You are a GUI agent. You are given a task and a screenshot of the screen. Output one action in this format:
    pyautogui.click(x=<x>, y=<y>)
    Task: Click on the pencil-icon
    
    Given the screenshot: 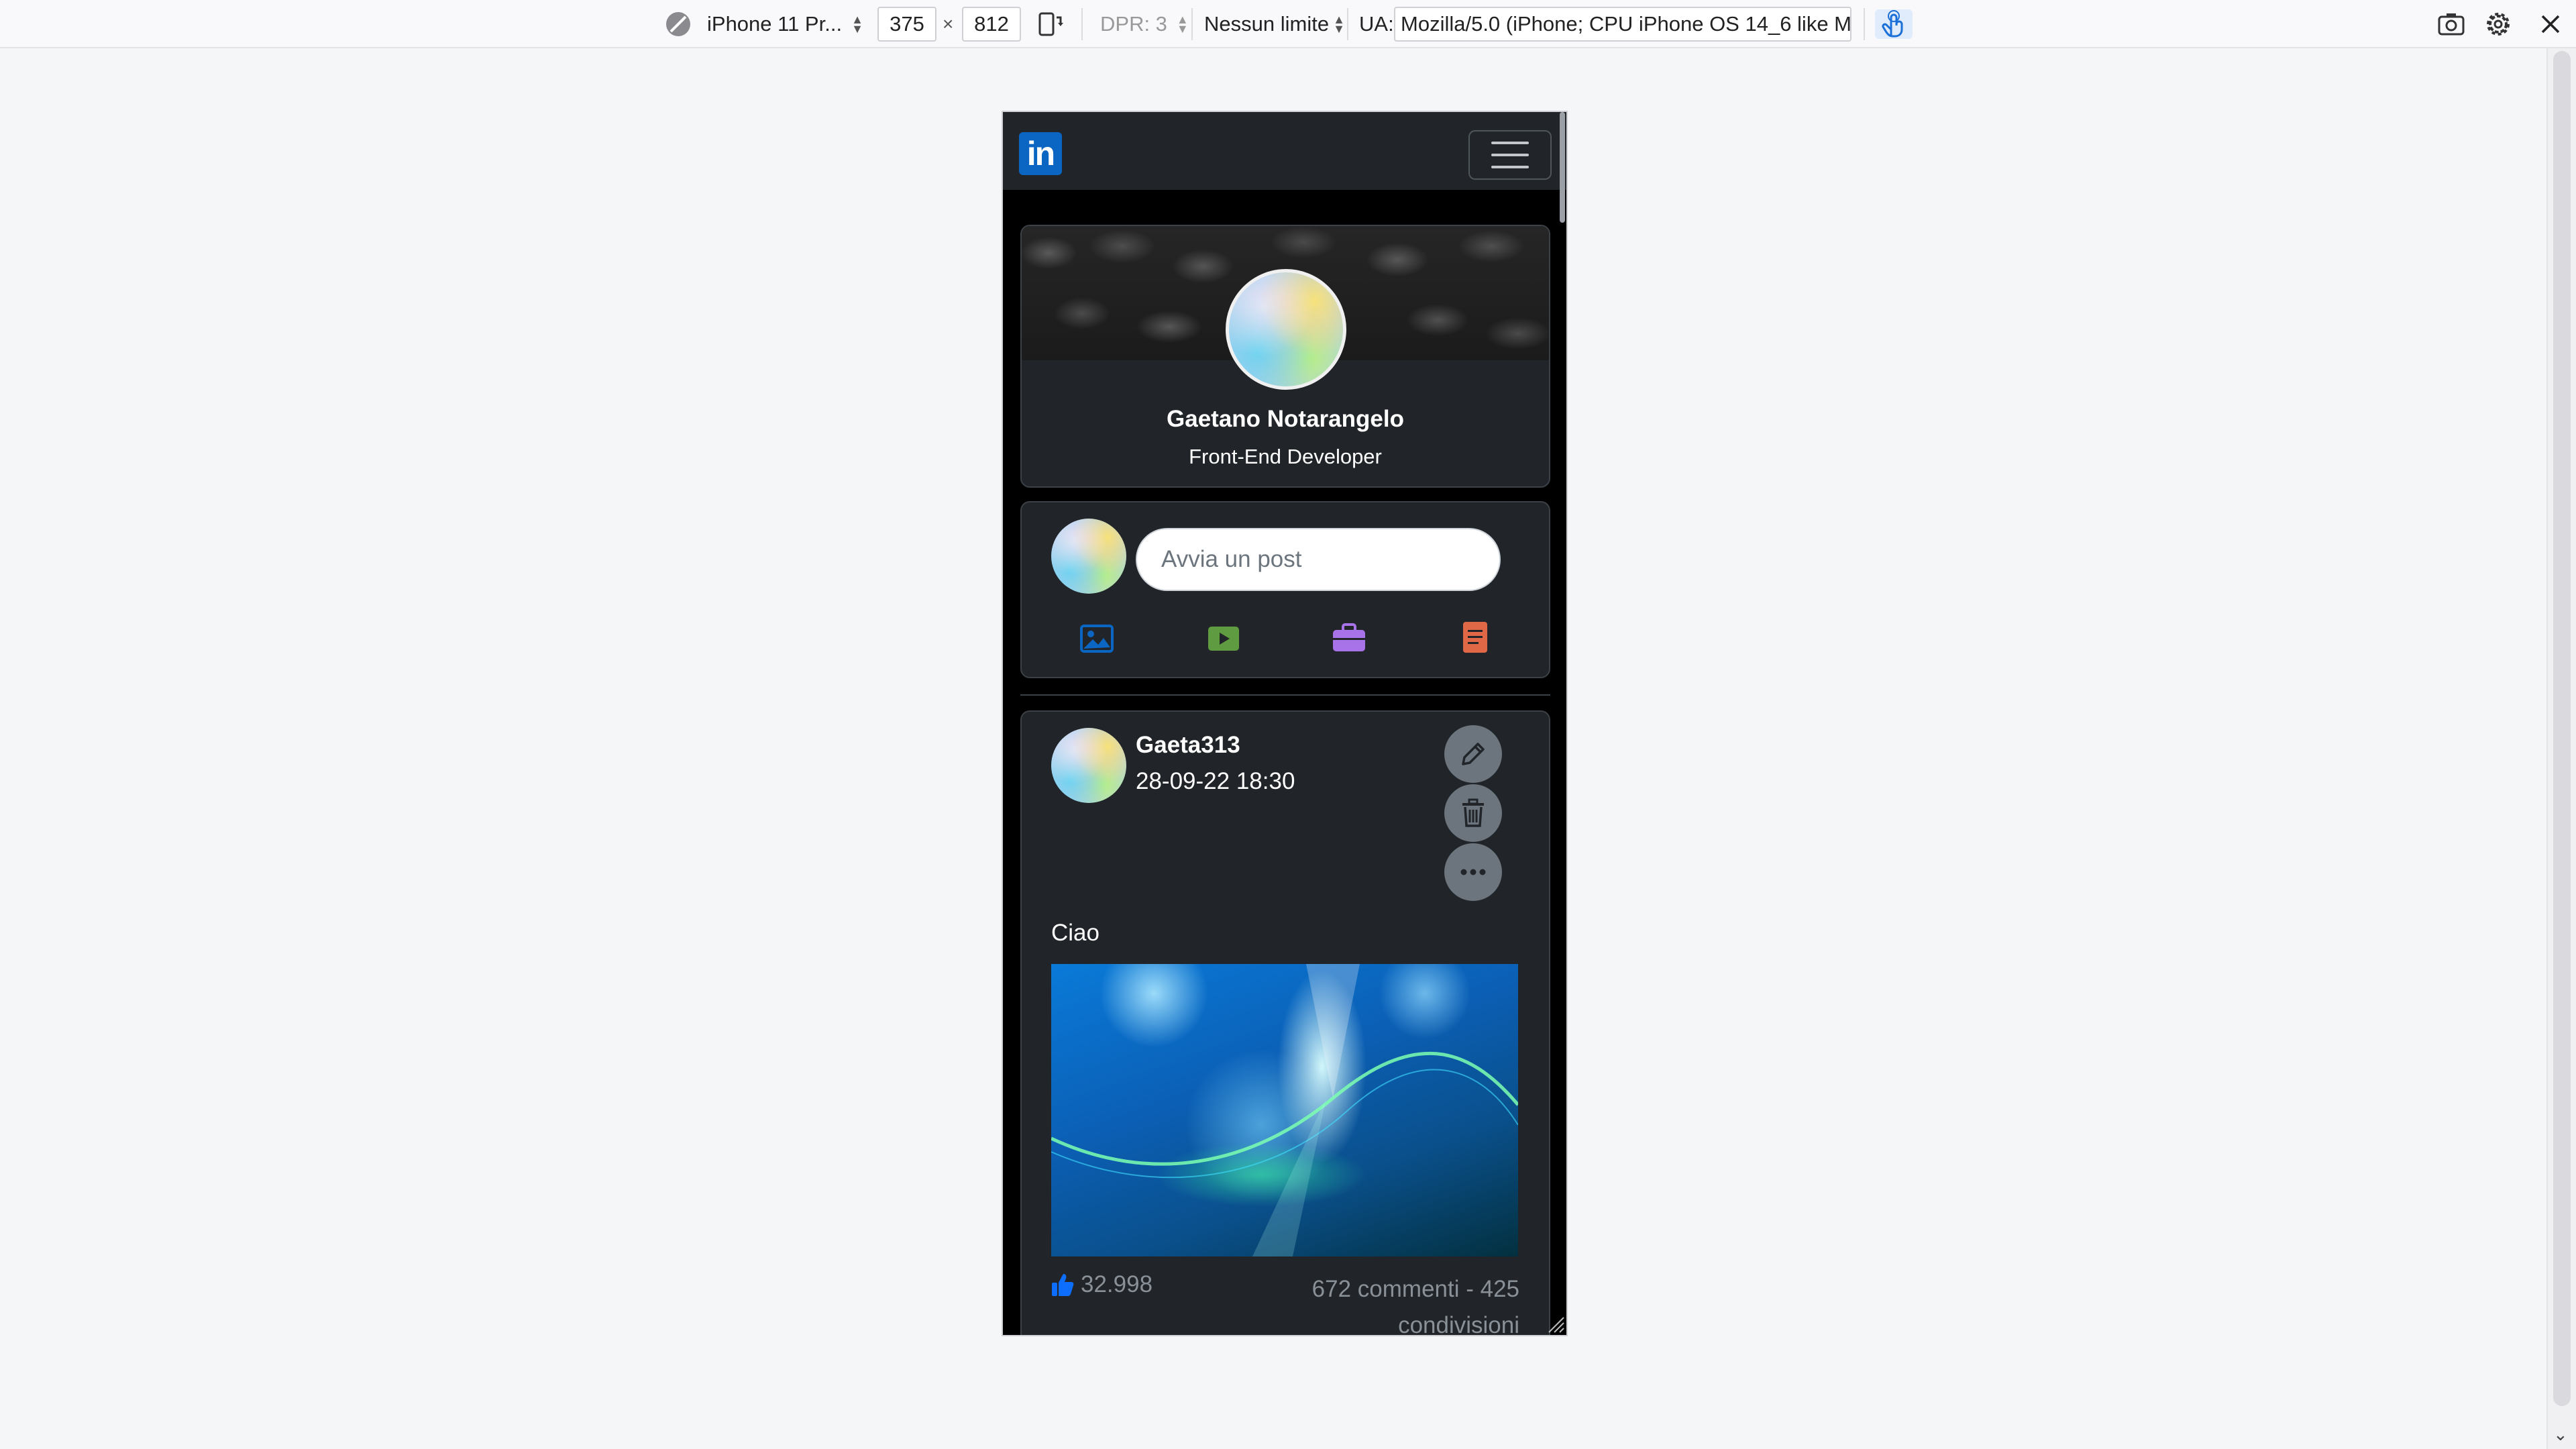 What is the action you would take?
    pyautogui.click(x=1473, y=754)
    